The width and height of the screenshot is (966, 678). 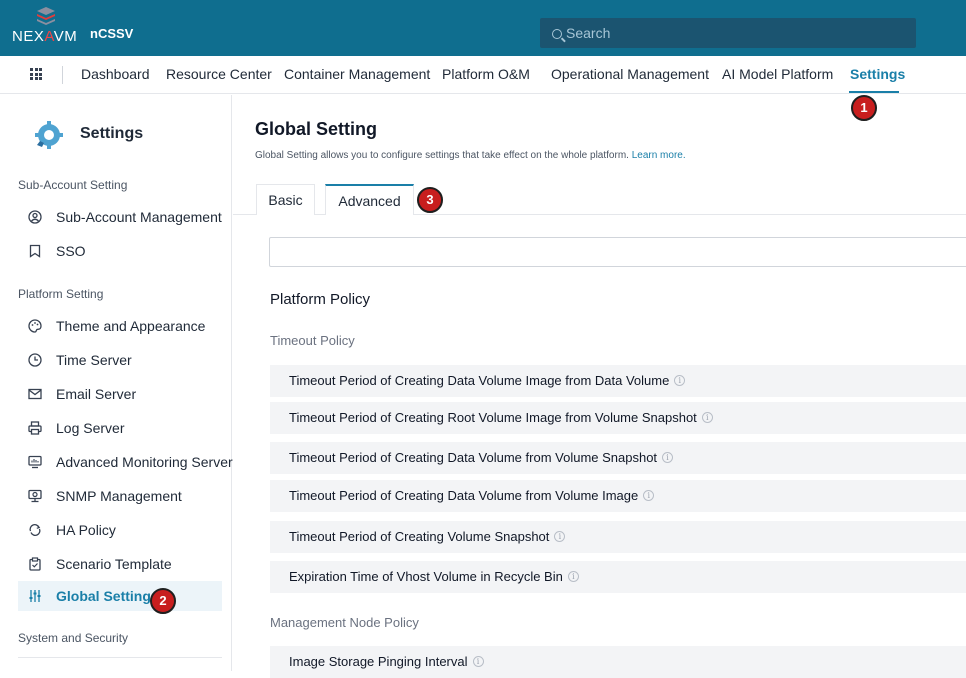 I want to click on mail-icon, so click(x=35, y=394).